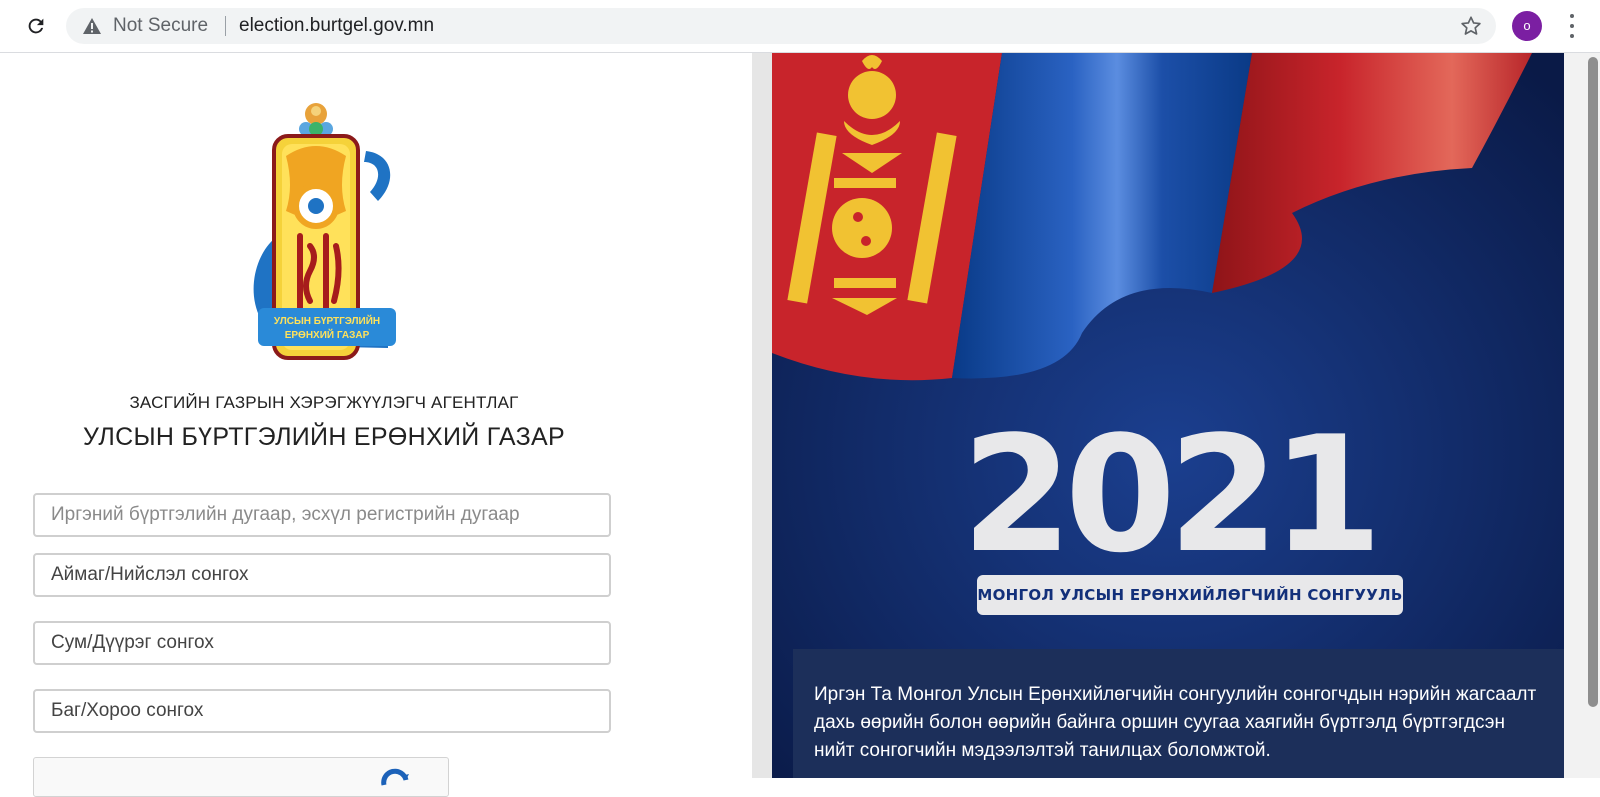  Describe the element at coordinates (781, 26) in the screenshot. I see `address-bar: Not Secure election.burtgel.gov.mn` at that location.